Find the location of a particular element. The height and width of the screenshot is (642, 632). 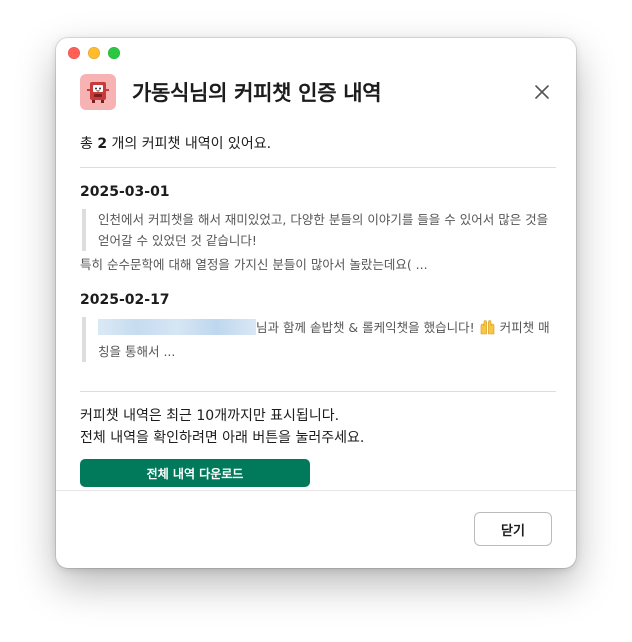

summary-text: 총 2 개의 커피챗 내역이 있어요. is located at coordinates (176, 144).